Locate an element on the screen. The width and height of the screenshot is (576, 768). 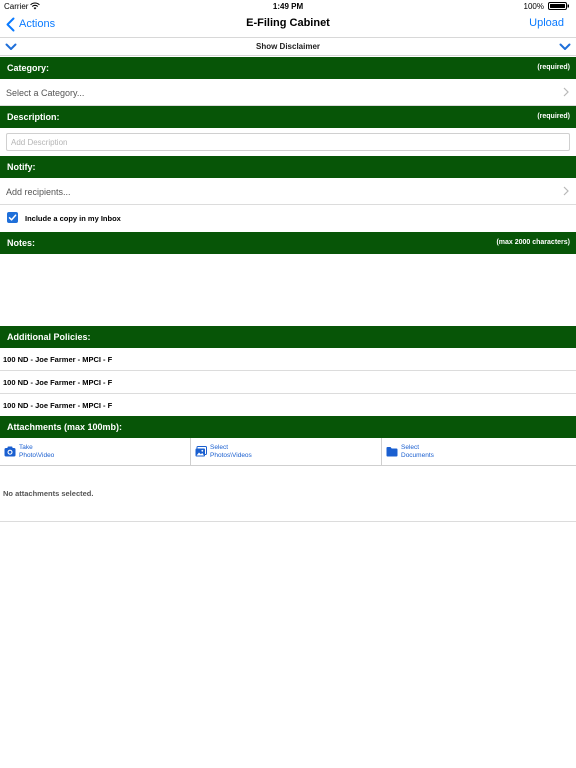
show-disclaimer-label: Show Disclaimer is located at coordinates (288, 46).